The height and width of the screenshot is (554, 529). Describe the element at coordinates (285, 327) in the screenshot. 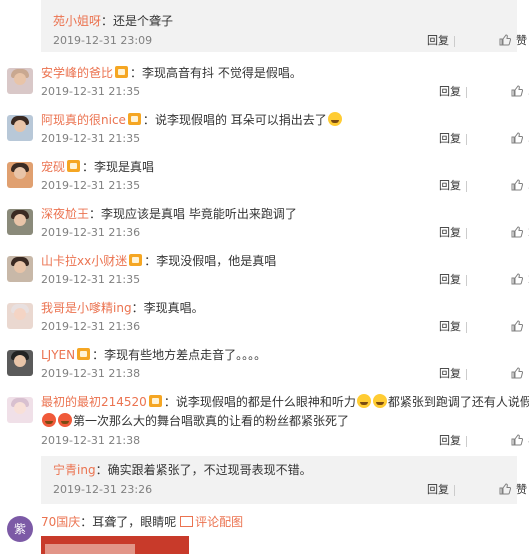

I see `comment-meta: 2019-12-31 21:36 回复 16` at that location.